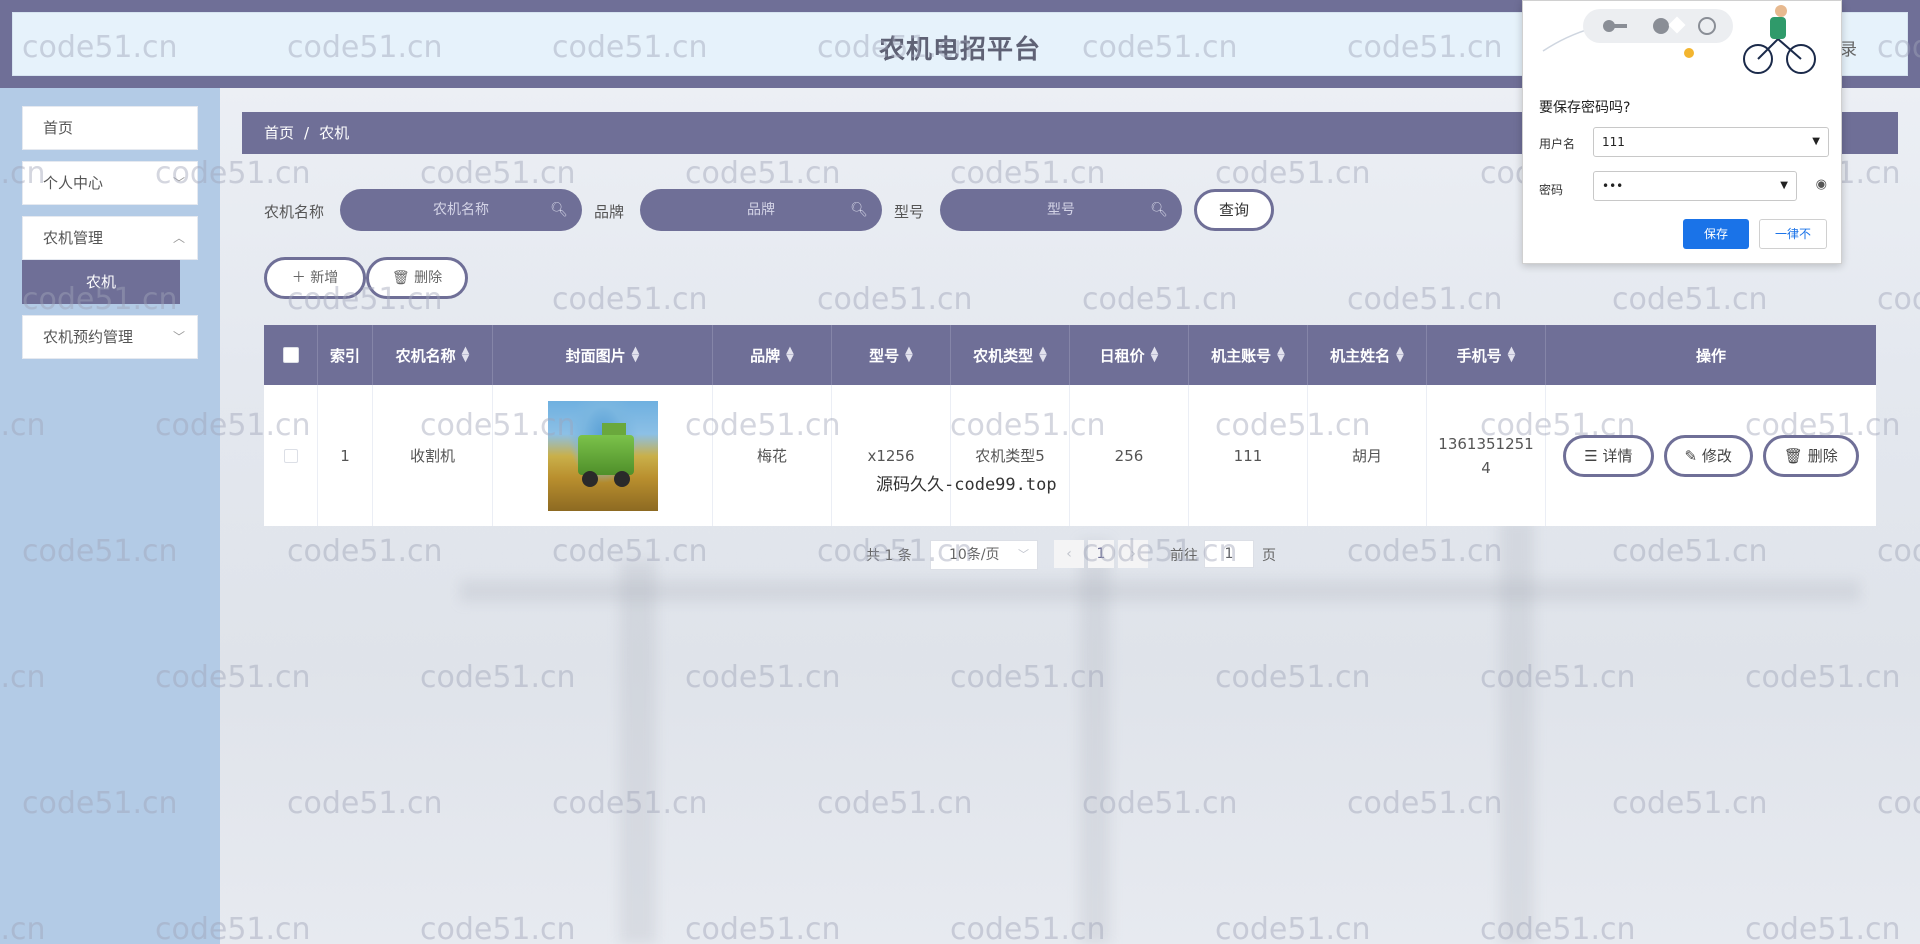  What do you see at coordinates (1241, 355) in the screenshot?
I see `header-label: 机主账号` at bounding box center [1241, 355].